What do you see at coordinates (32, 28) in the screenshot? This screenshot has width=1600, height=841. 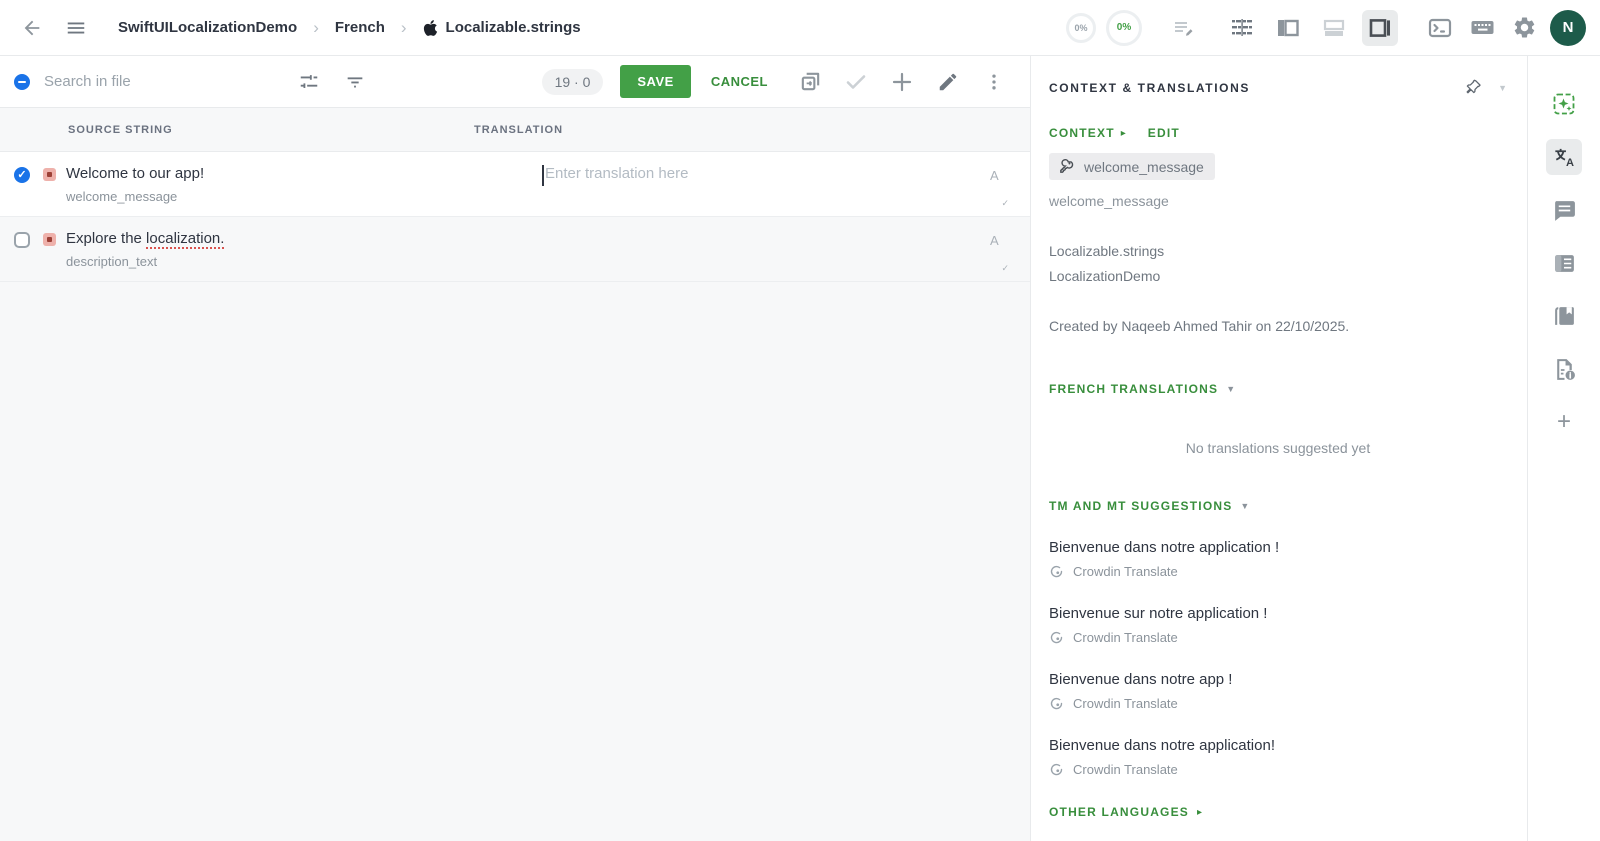 I see `back-button` at bounding box center [32, 28].